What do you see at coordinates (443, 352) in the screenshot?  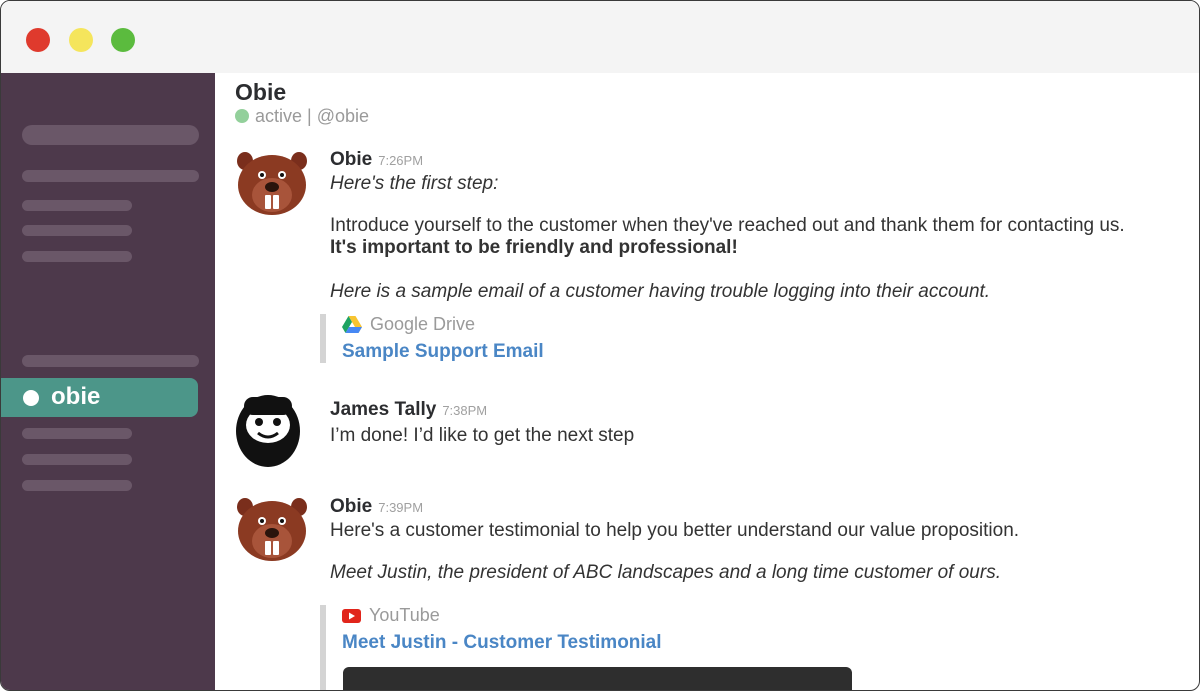 I see `attachment-link: Sample Support Email` at bounding box center [443, 352].